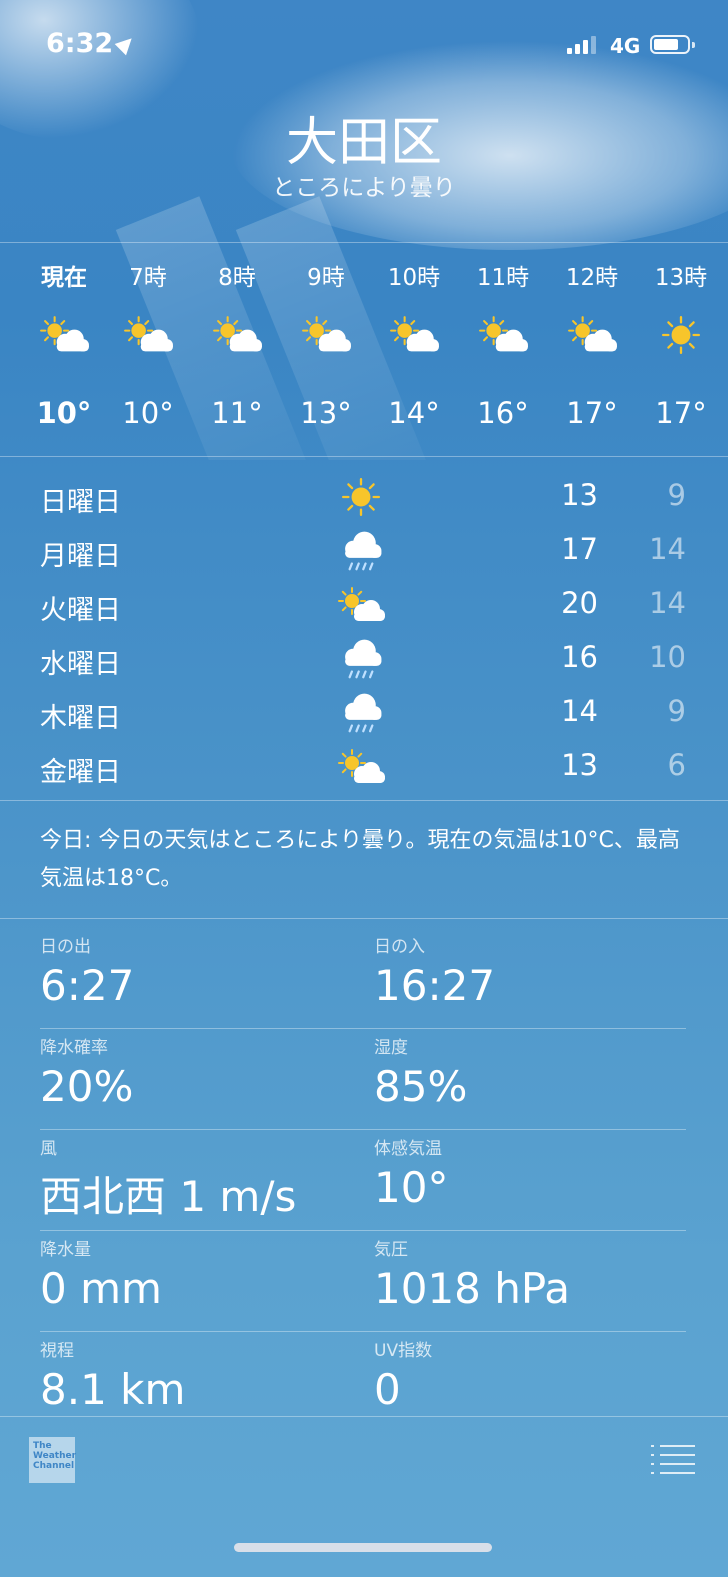 The width and height of the screenshot is (728, 1577). What do you see at coordinates (326, 278) in the screenshot?
I see `hourly-time-label: 9時` at bounding box center [326, 278].